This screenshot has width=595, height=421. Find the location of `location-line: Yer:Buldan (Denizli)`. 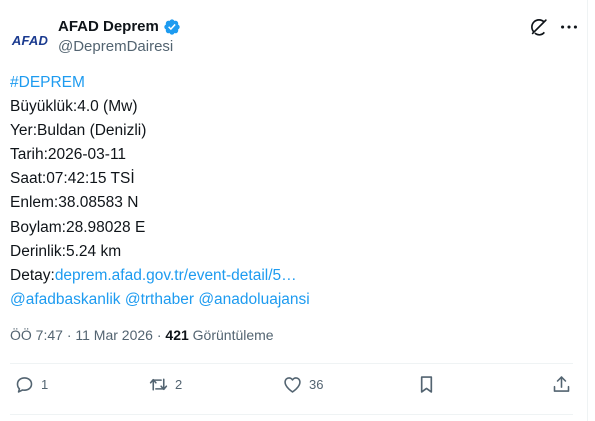

location-line: Yer:Buldan (Denizli) is located at coordinates (78, 131).